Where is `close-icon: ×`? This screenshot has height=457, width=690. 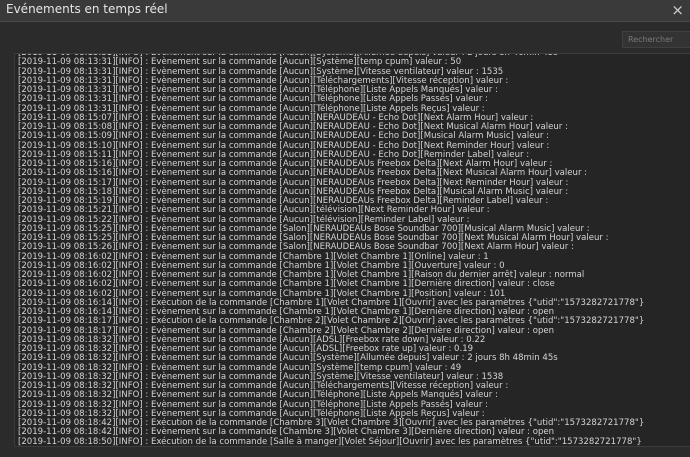
close-icon: × is located at coordinates (677, 10).